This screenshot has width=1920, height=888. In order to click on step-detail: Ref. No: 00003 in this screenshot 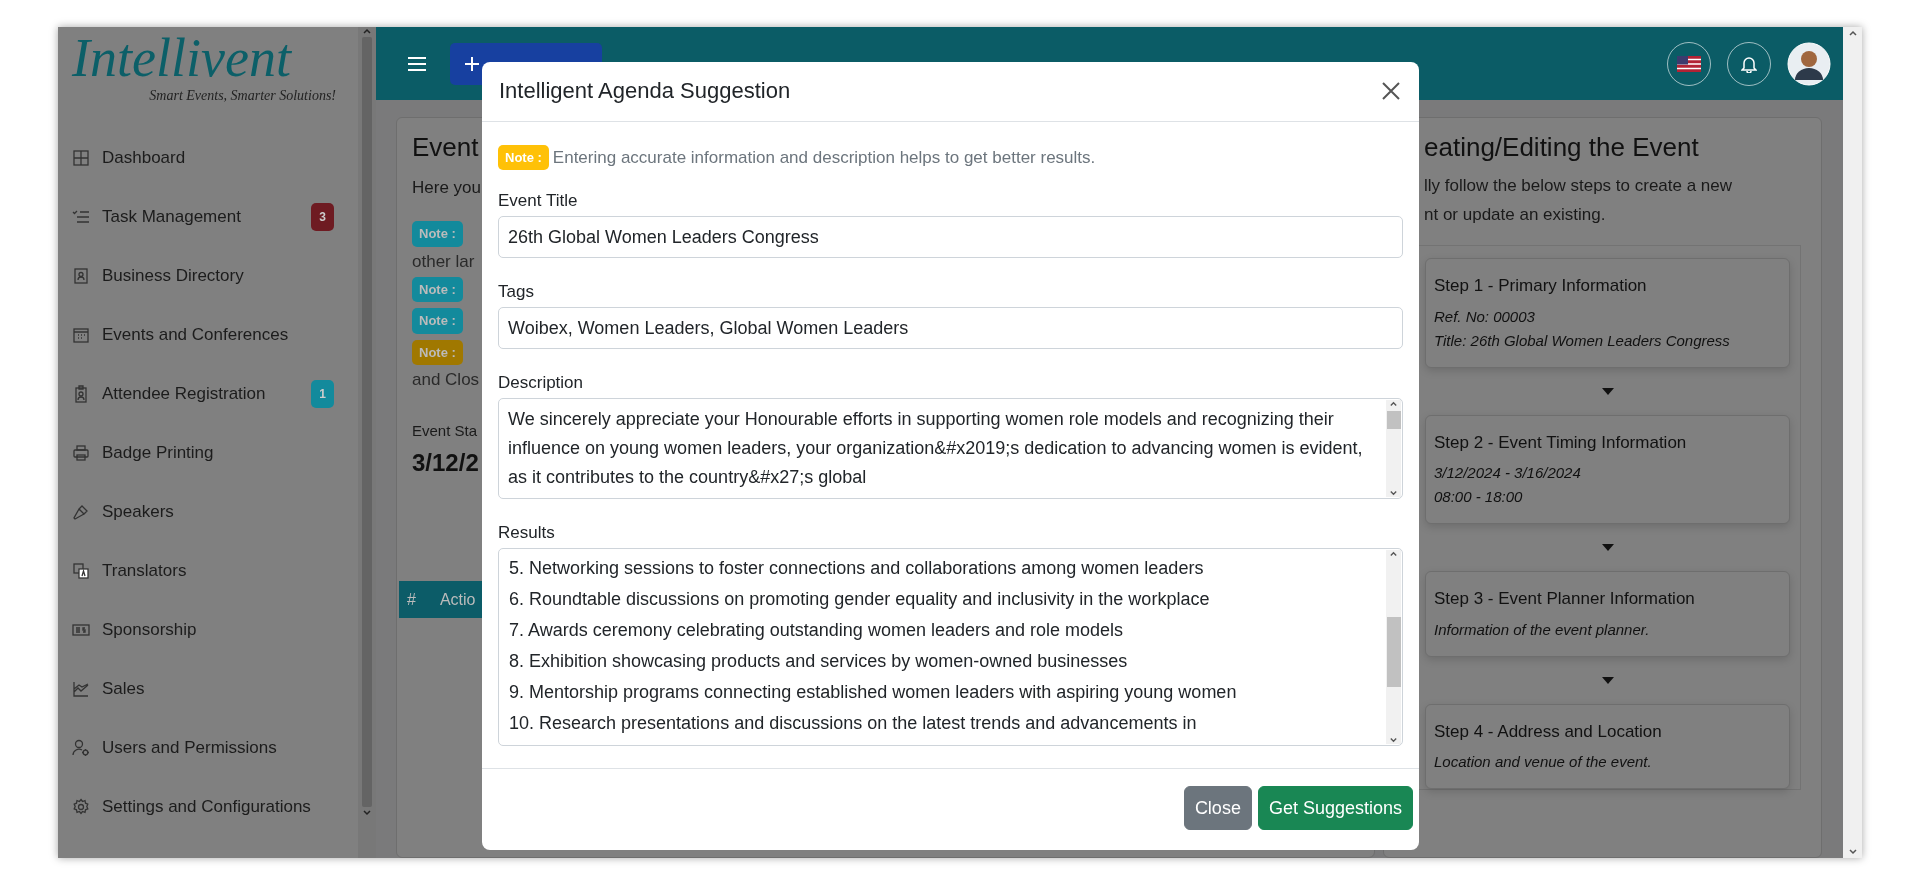, I will do `click(1485, 316)`.